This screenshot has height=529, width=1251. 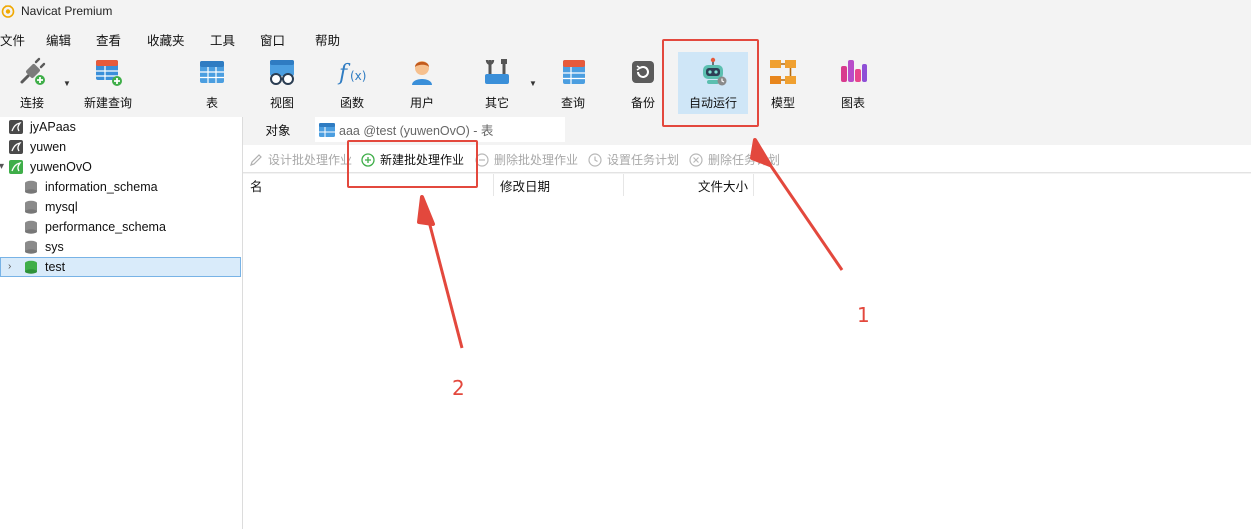 What do you see at coordinates (458, 388) in the screenshot?
I see `annotation-number-2: 2` at bounding box center [458, 388].